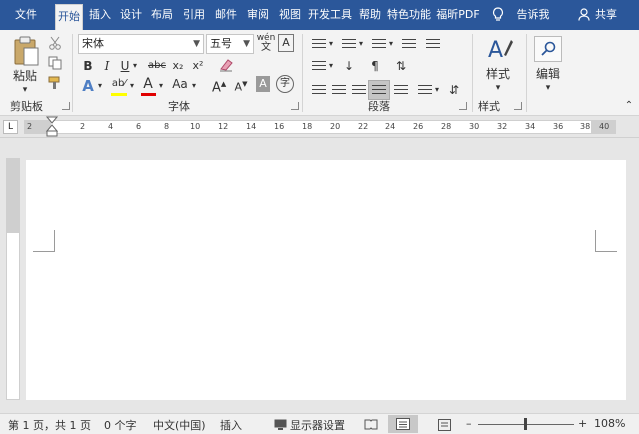 The height and width of the screenshot is (434, 639). Describe the element at coordinates (285, 84) in the screenshot. I see `enclose-char-button: 字` at that location.